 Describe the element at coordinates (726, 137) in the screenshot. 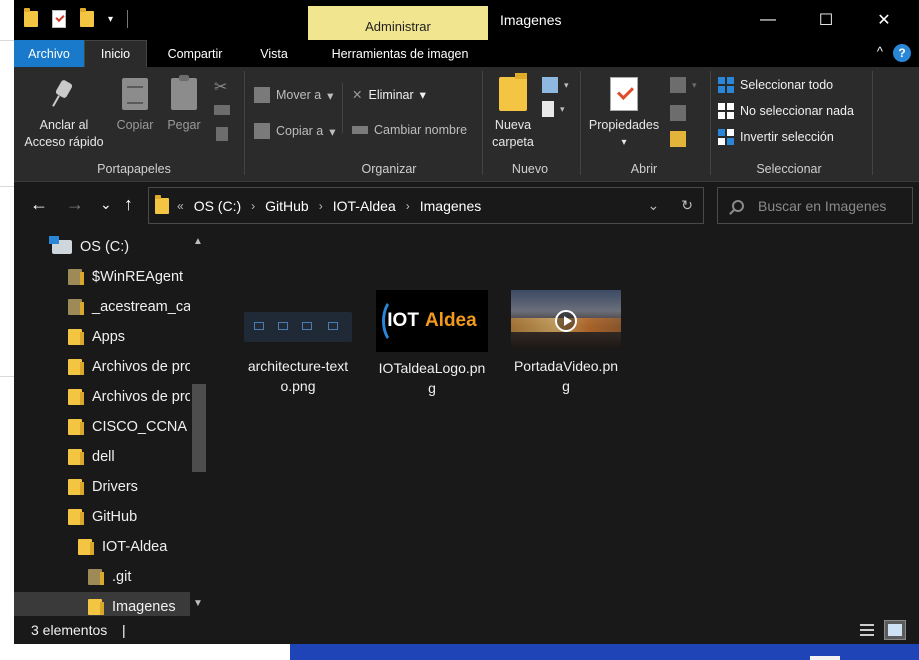

I see `invert-selection-icon` at that location.